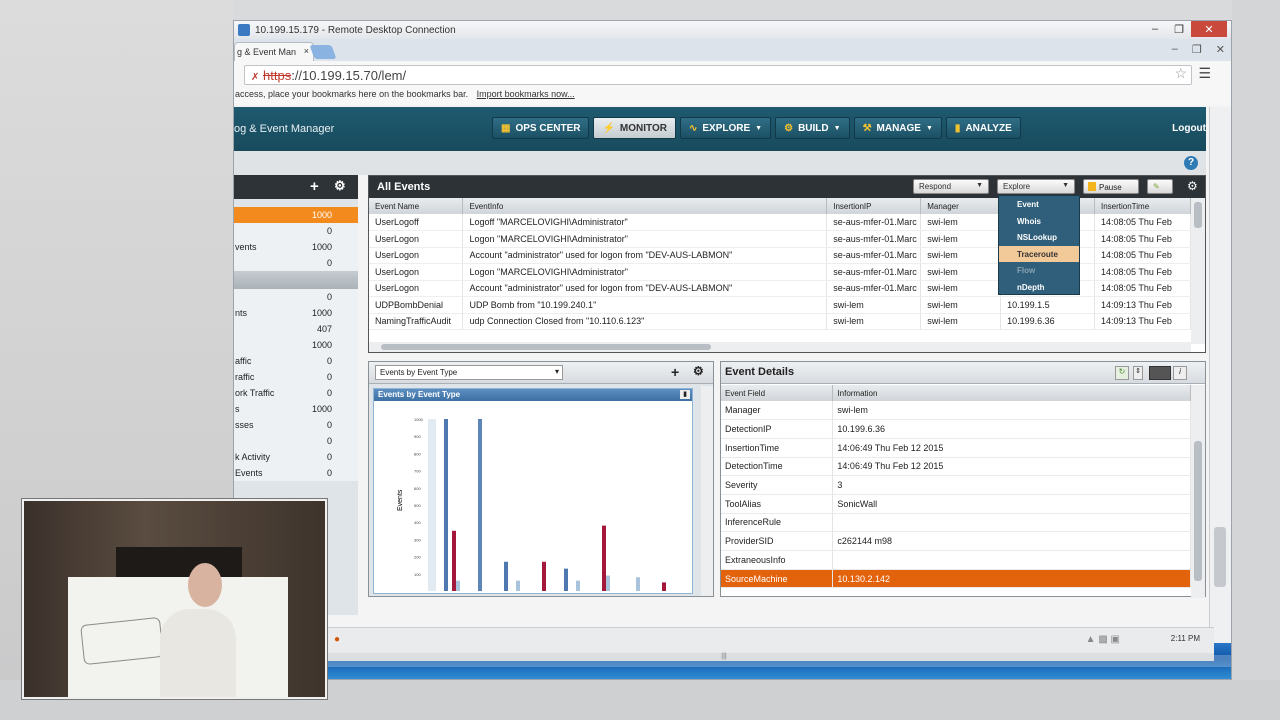  What do you see at coordinates (725, 128) in the screenshot?
I see `nav-explore: ∿ EXPLORE ▼` at bounding box center [725, 128].